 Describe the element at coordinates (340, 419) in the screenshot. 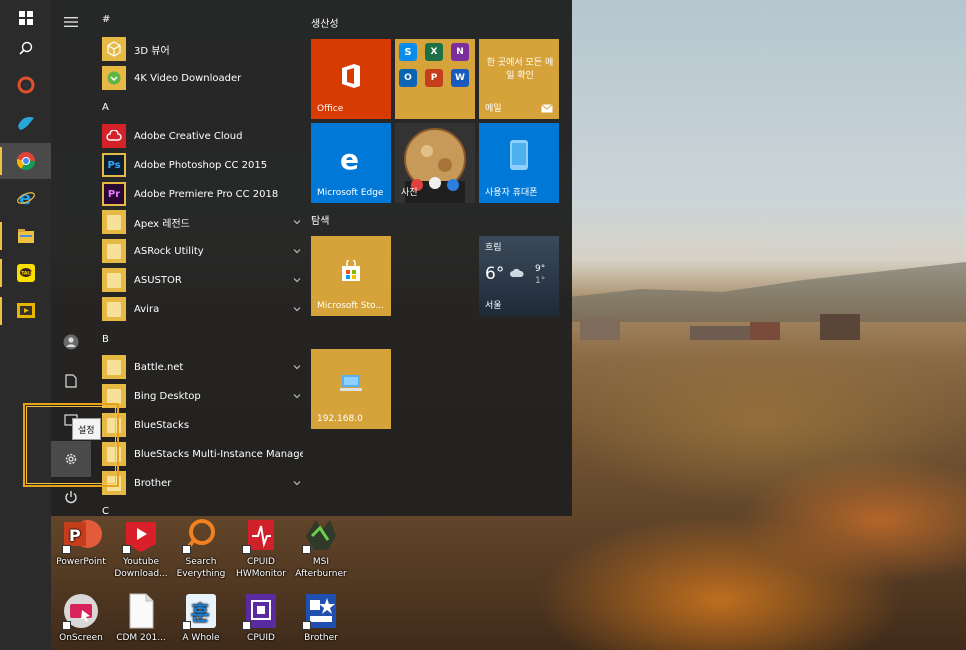

I see `tile-label: 192.168.0` at that location.